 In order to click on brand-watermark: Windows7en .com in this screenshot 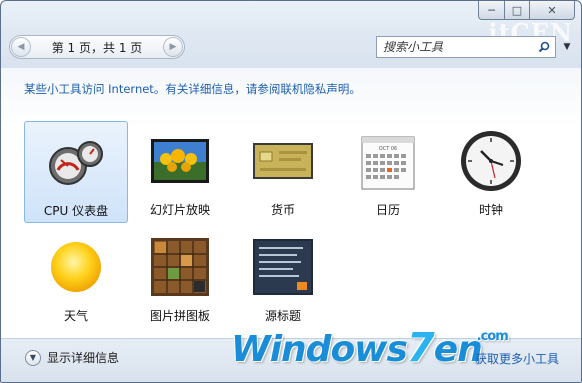, I will do `click(370, 348)`.